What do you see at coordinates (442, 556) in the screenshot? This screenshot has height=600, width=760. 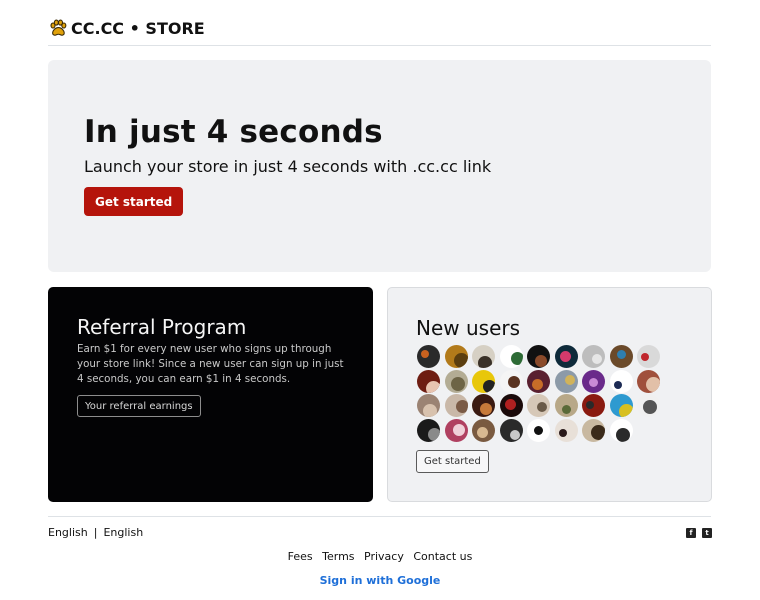 I see `footer-link-contact: Contact us` at bounding box center [442, 556].